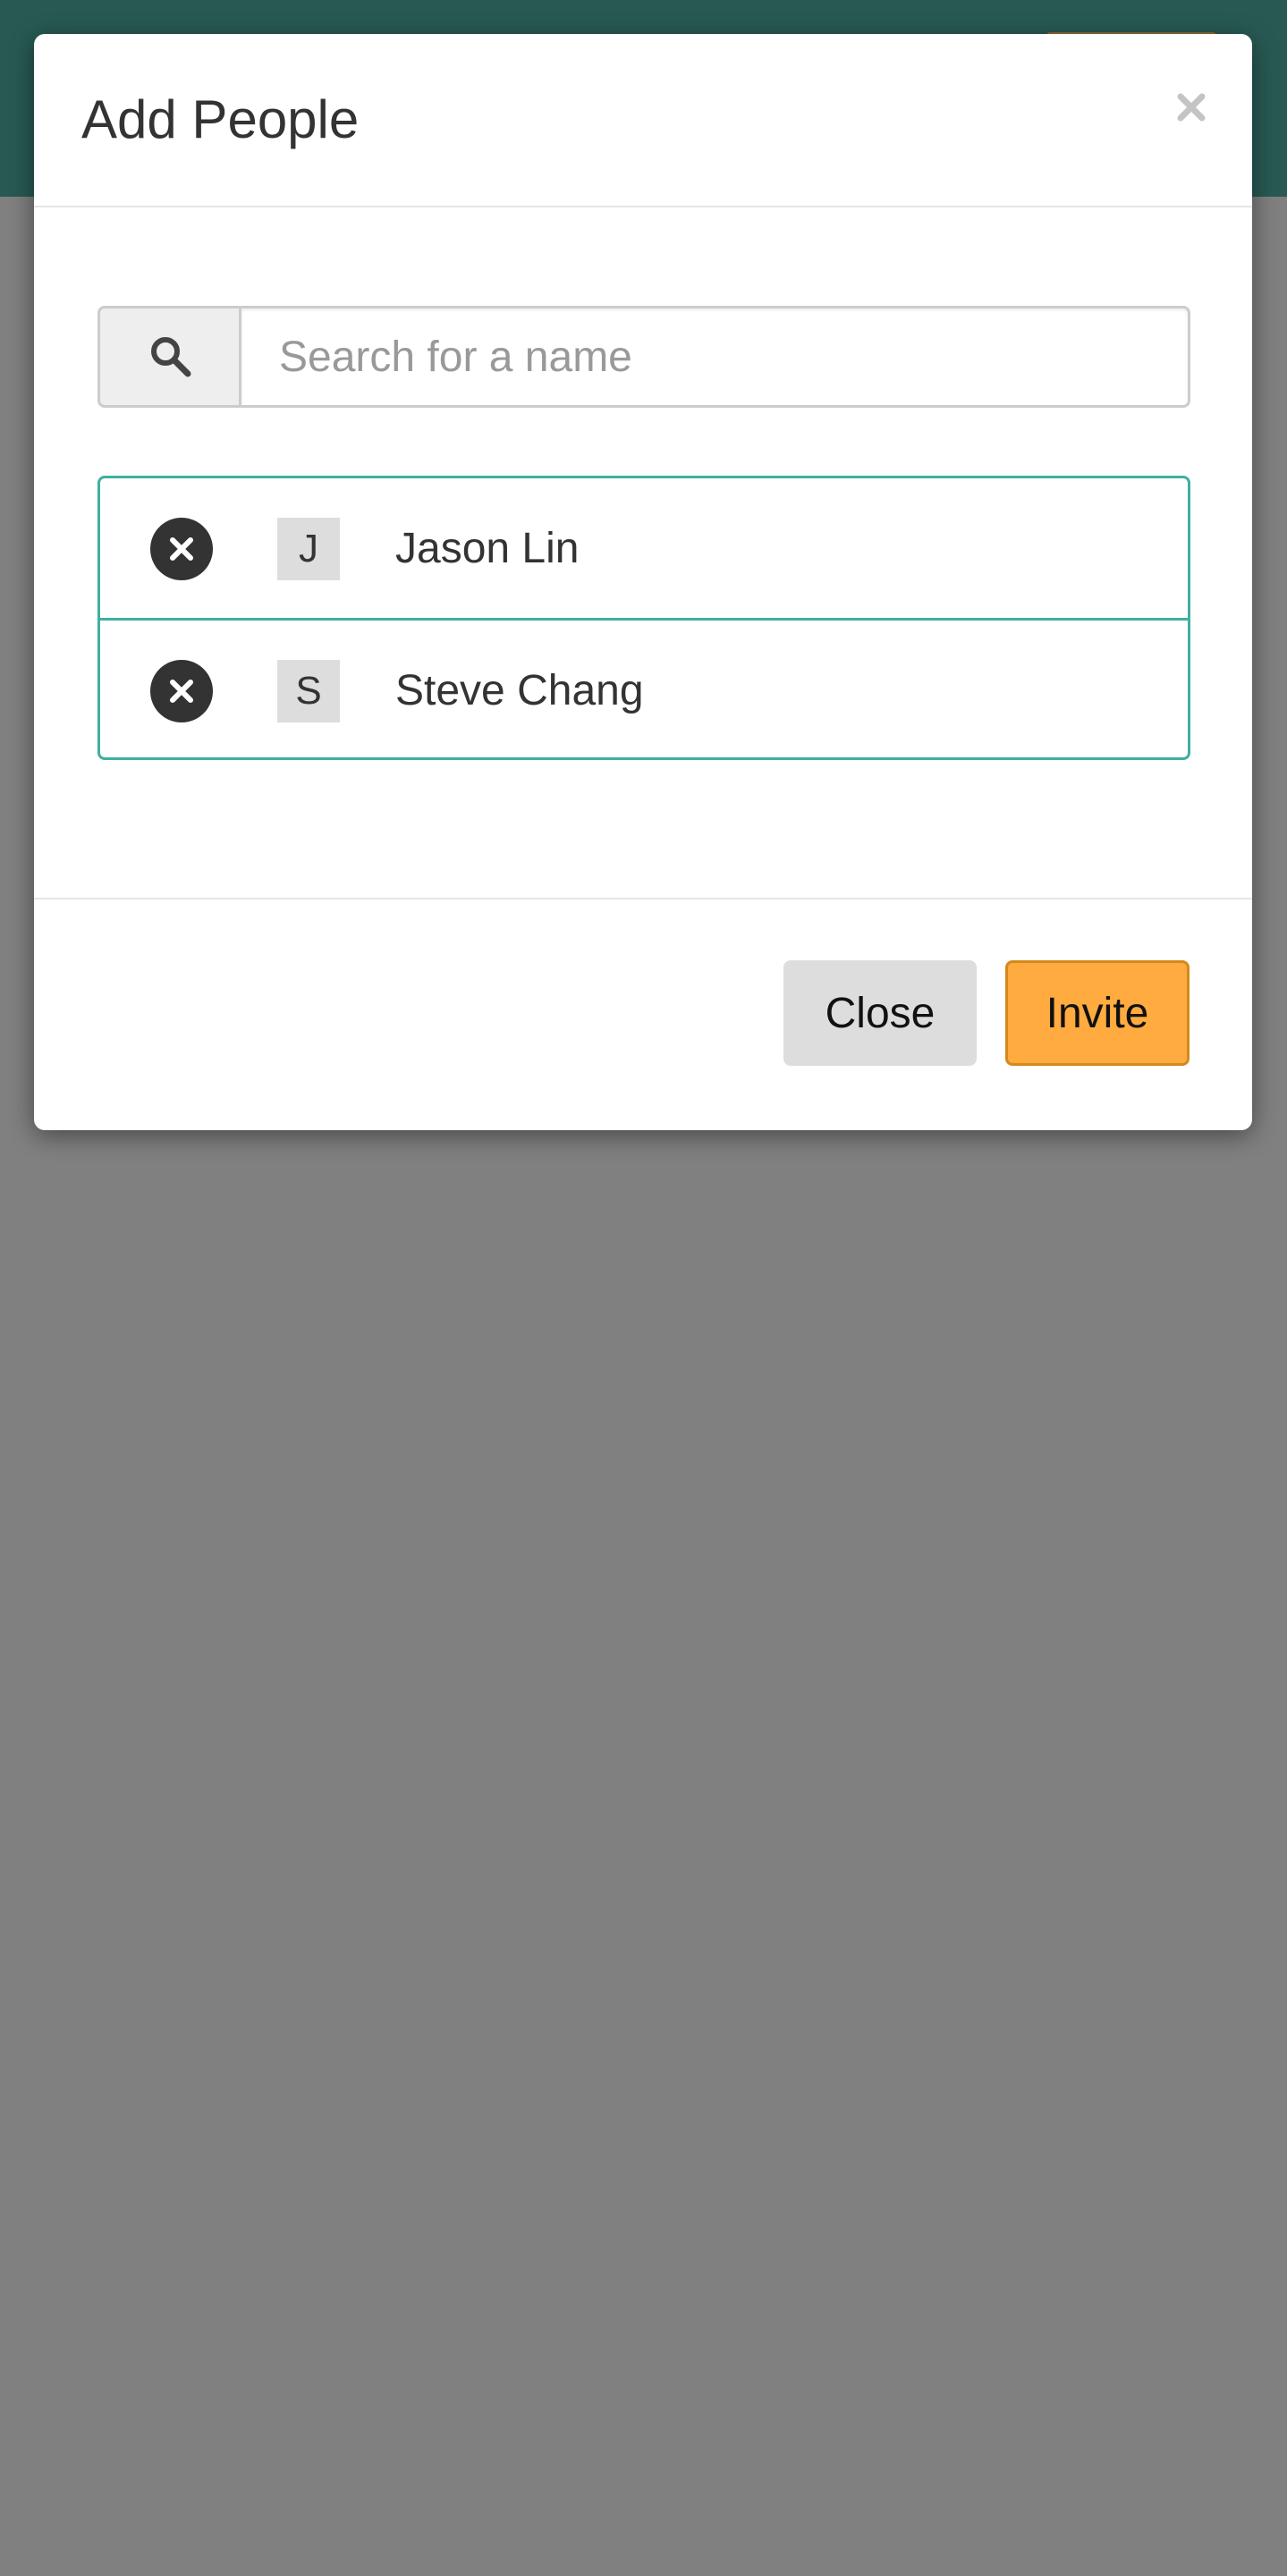 This screenshot has width=1287, height=2576. What do you see at coordinates (880, 1013) in the screenshot?
I see `close-button: Close` at bounding box center [880, 1013].